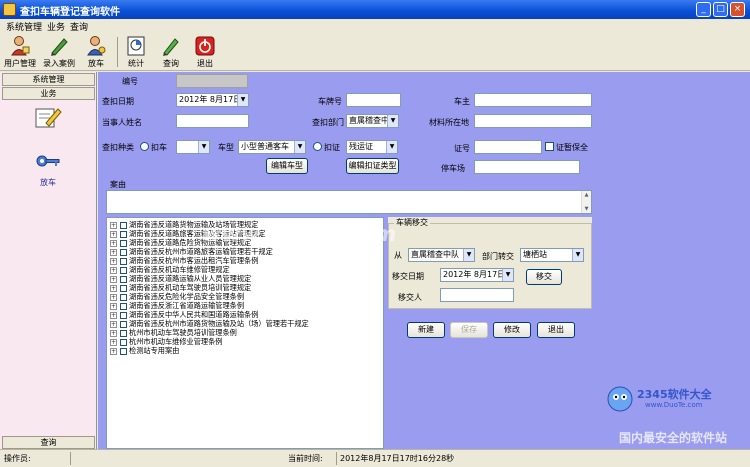 This screenshot has height=467, width=750. What do you see at coordinates (48, 93) in the screenshot?
I see `sidebar-tab-business: 业务` at bounding box center [48, 93].